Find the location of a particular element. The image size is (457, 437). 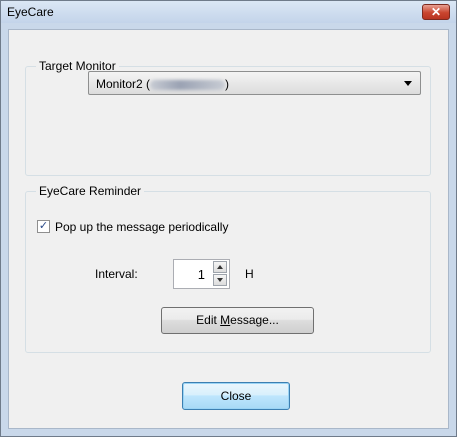

interval-increment-button is located at coordinates (220, 267).